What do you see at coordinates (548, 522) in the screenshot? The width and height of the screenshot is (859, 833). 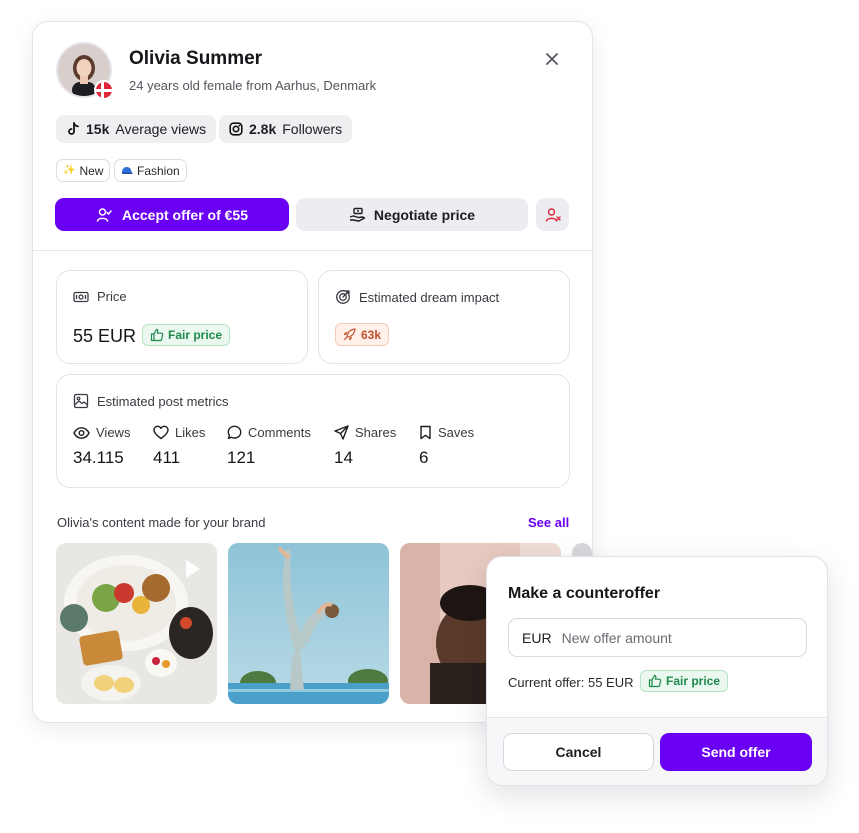 I see `see-all-link: See all` at bounding box center [548, 522].